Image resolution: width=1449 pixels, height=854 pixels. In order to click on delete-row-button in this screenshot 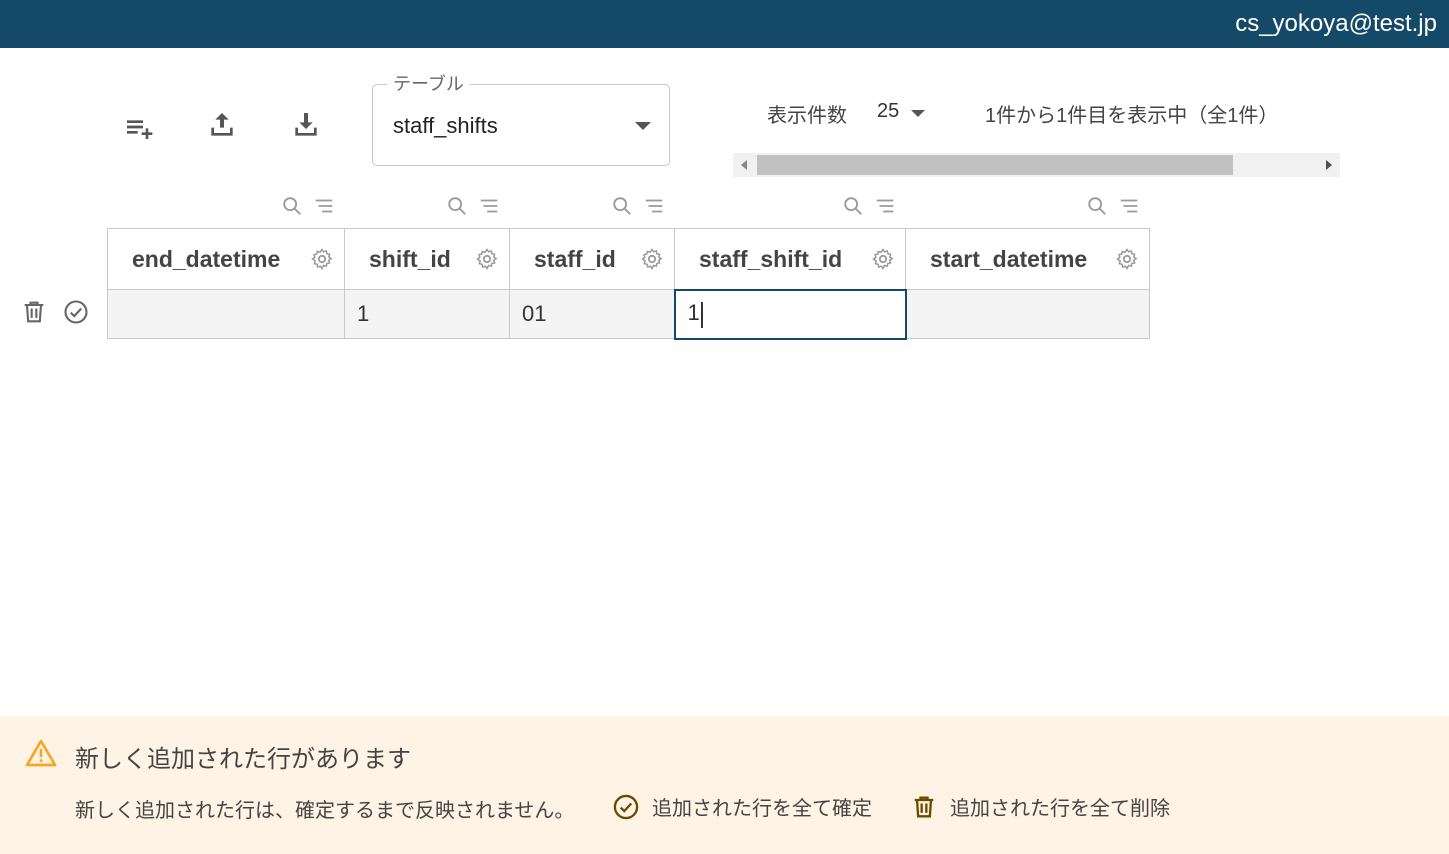, I will do `click(34, 312)`.